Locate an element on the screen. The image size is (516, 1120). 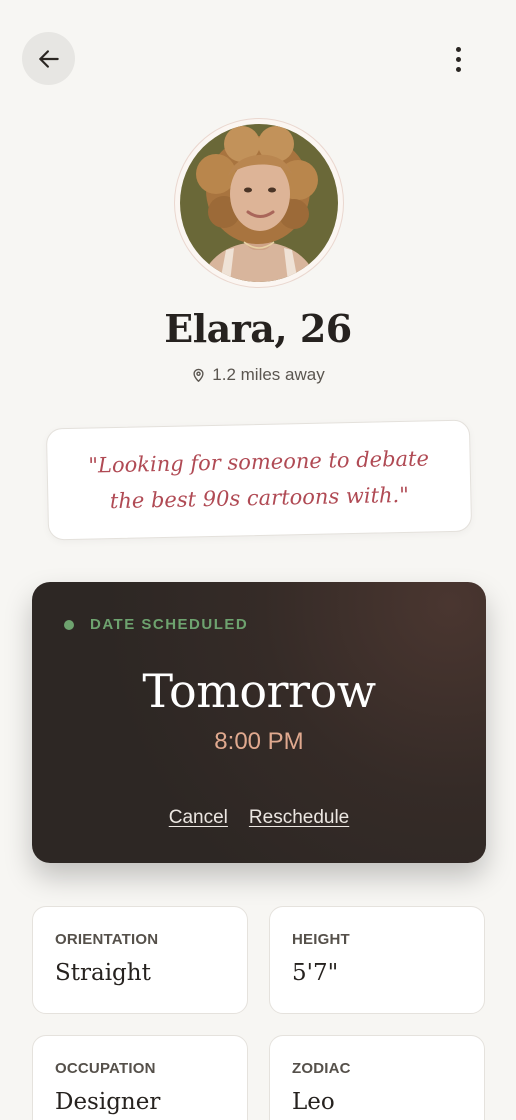
detail-value: Straight is located at coordinates (103, 973).